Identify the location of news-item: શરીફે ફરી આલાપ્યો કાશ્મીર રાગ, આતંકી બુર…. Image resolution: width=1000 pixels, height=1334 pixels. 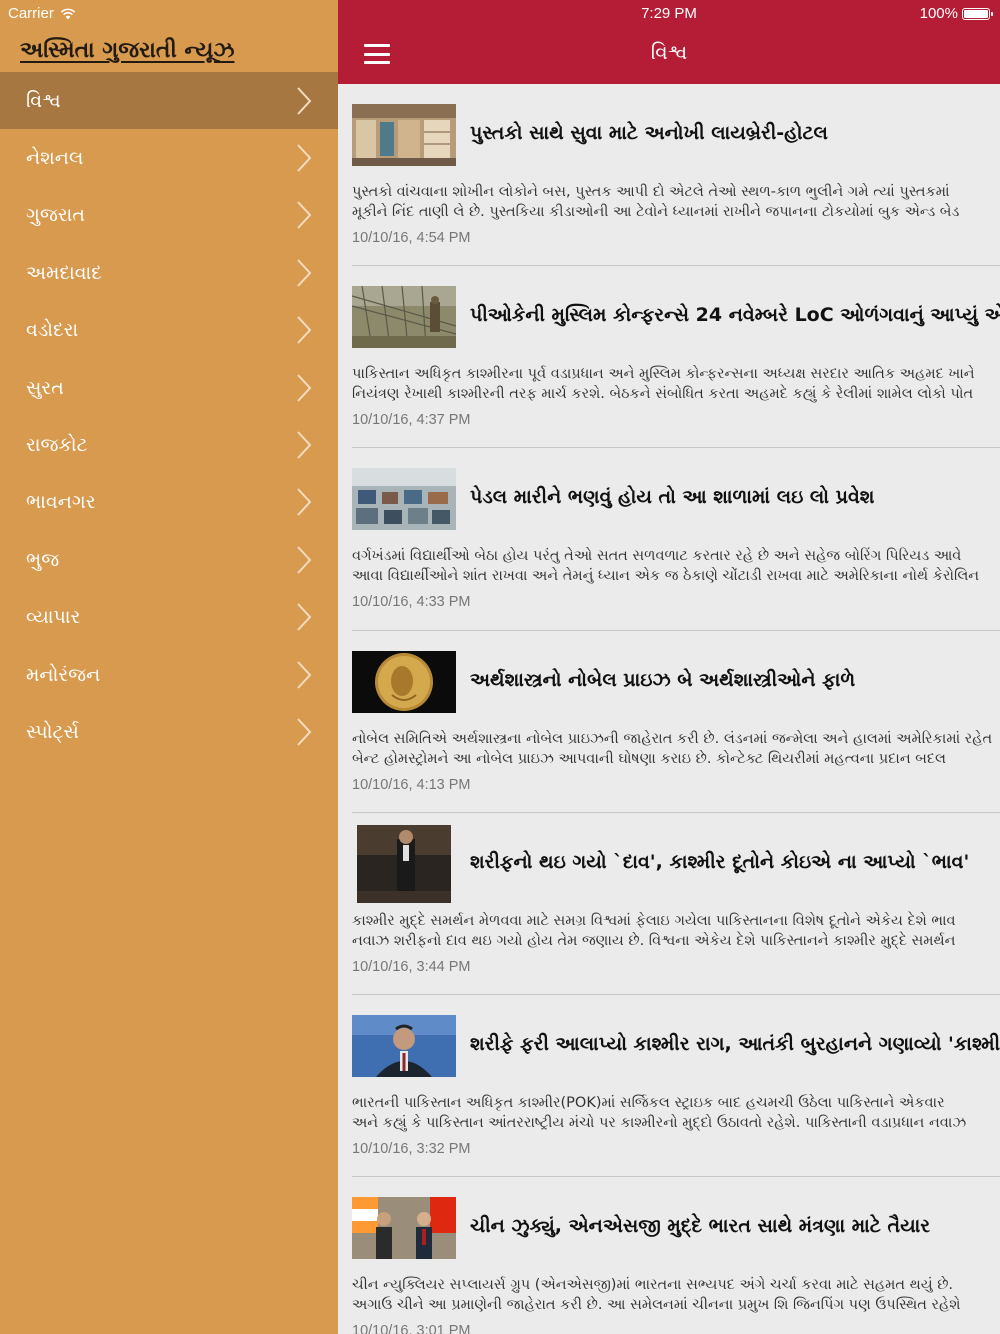
(676, 1086).